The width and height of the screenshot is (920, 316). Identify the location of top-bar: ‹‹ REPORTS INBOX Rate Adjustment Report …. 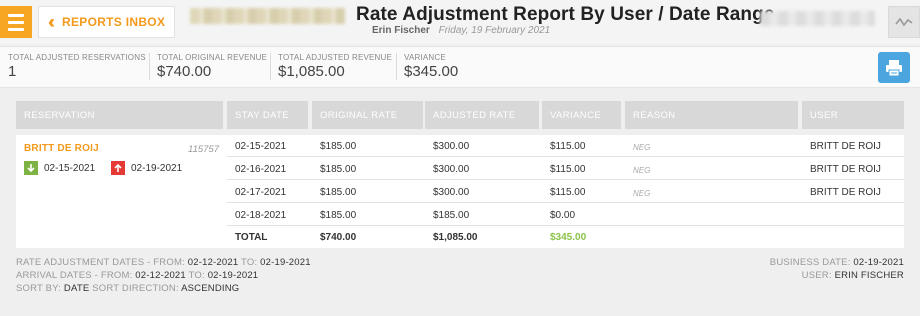
(460, 22).